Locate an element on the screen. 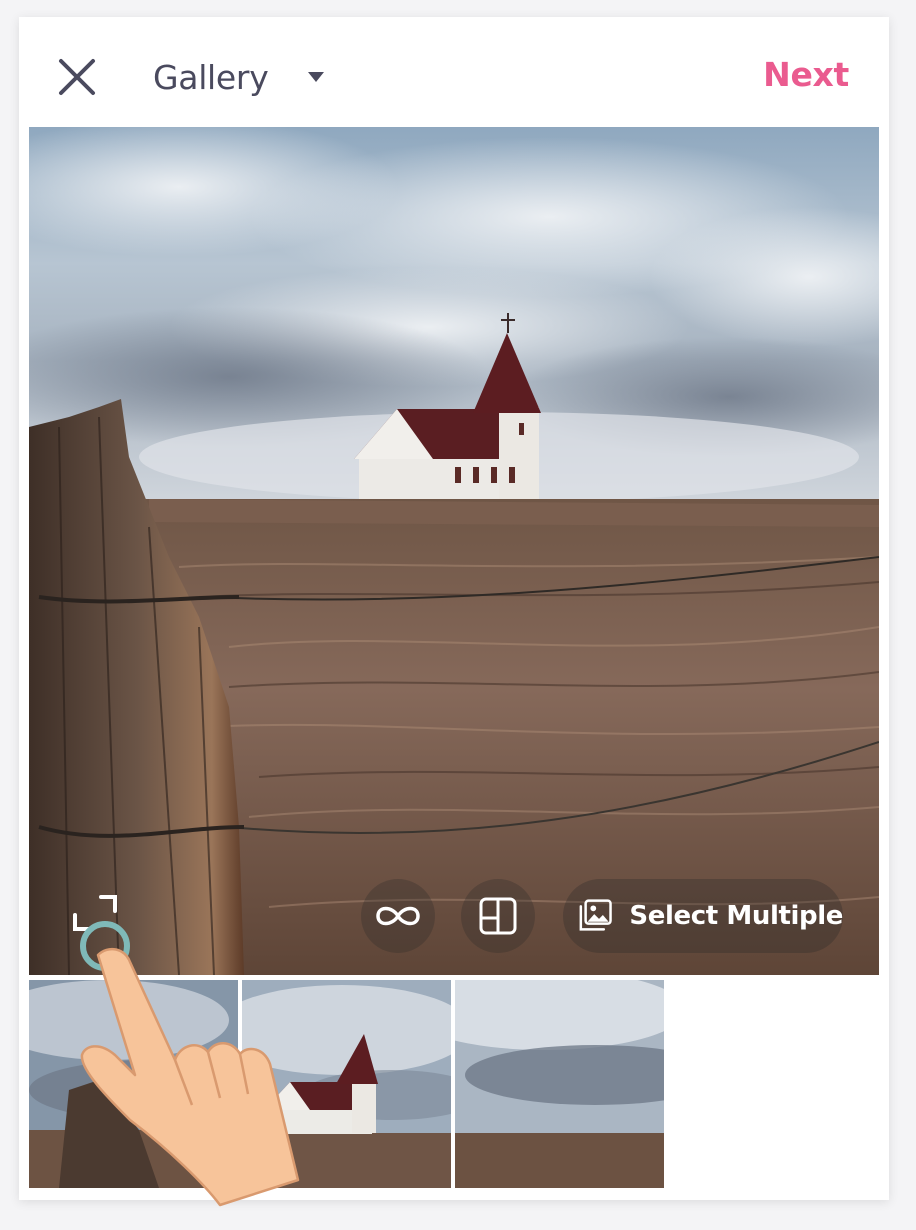 The height and width of the screenshot is (1230, 916). album-title: Gallery is located at coordinates (211, 77).